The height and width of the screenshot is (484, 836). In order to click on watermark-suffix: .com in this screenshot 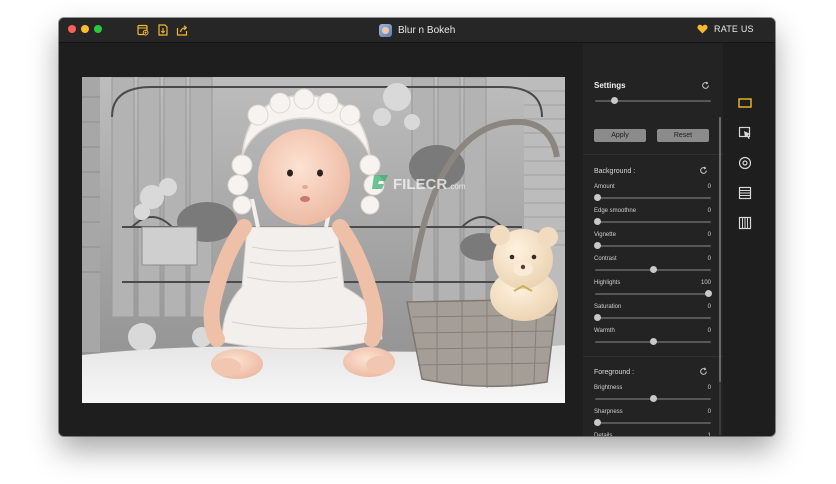, I will do `click(457, 186)`.